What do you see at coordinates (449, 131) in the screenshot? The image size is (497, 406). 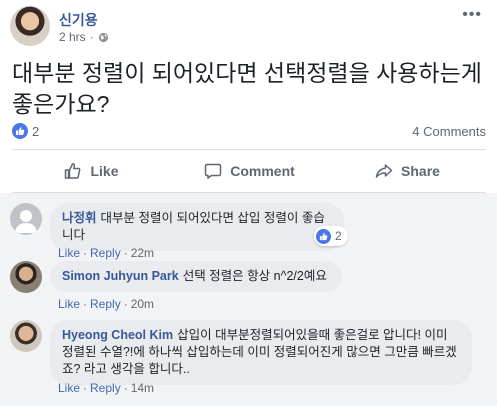 I see `comments-count: 4 Comments` at bounding box center [449, 131].